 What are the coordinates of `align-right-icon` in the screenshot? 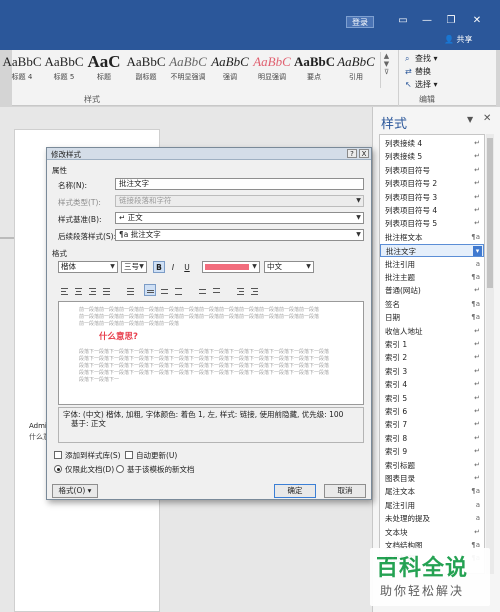 It's located at (92, 290).